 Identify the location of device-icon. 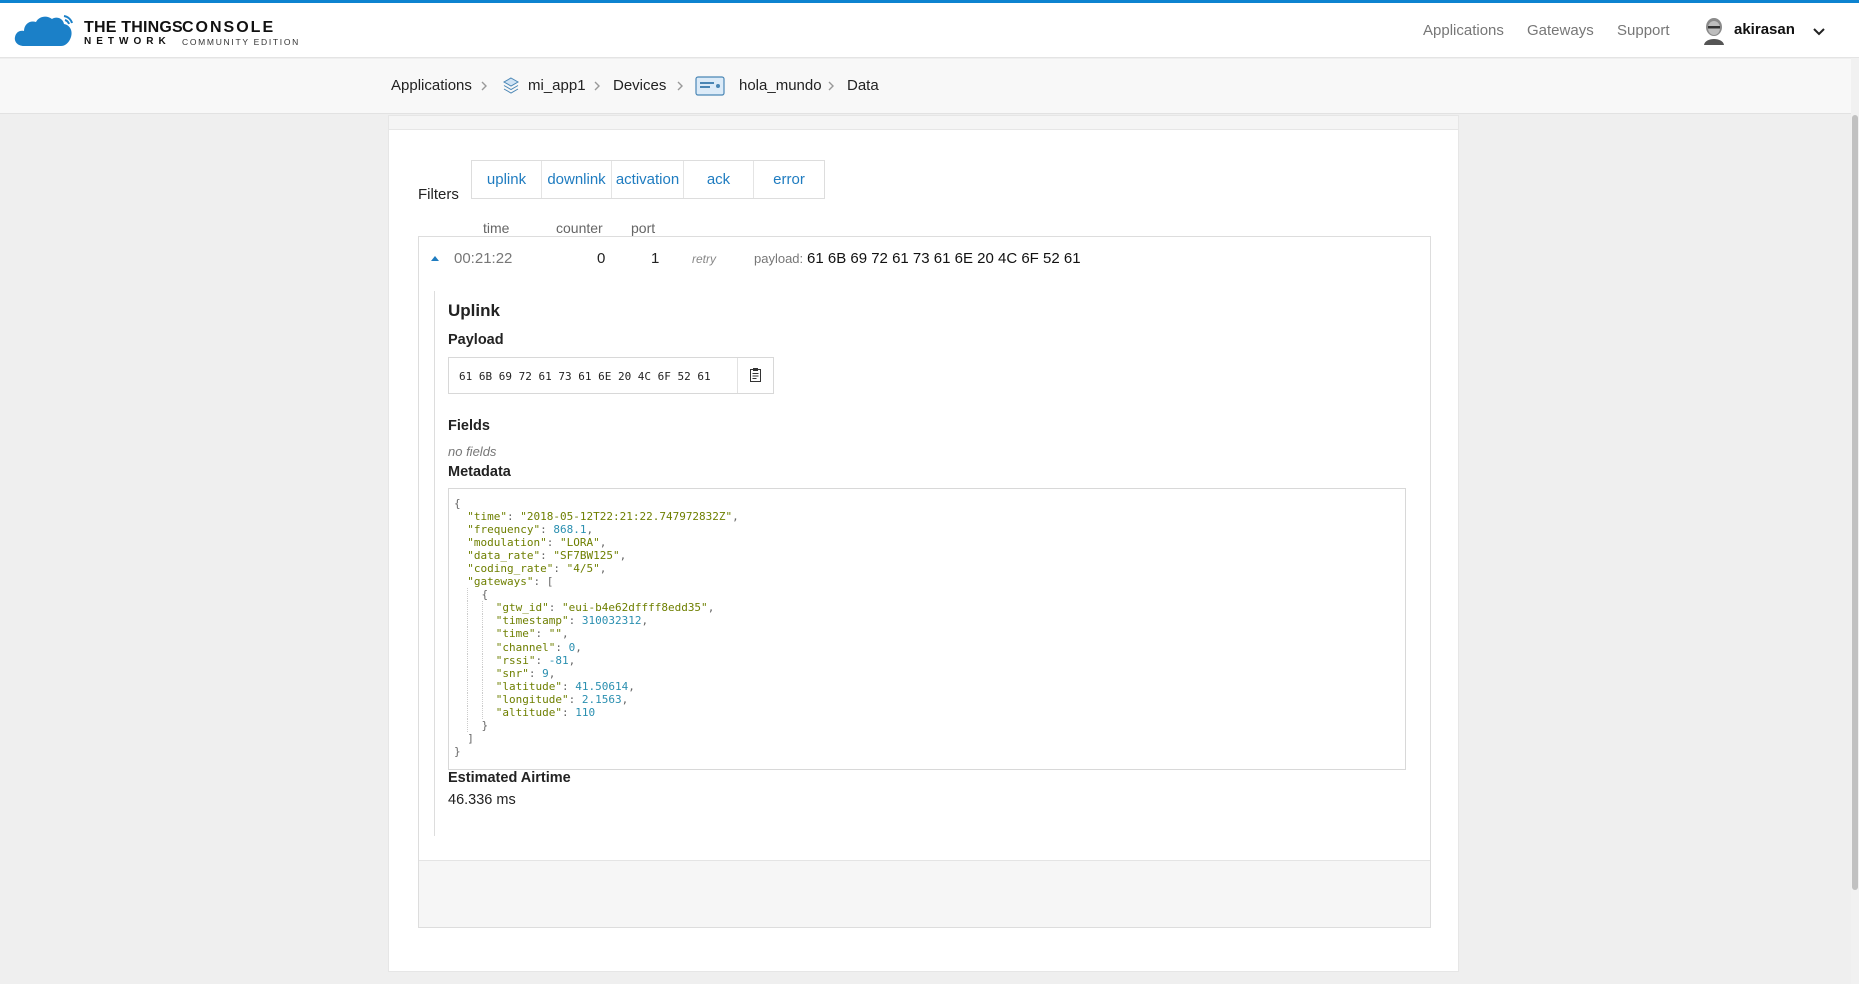
(710, 86).